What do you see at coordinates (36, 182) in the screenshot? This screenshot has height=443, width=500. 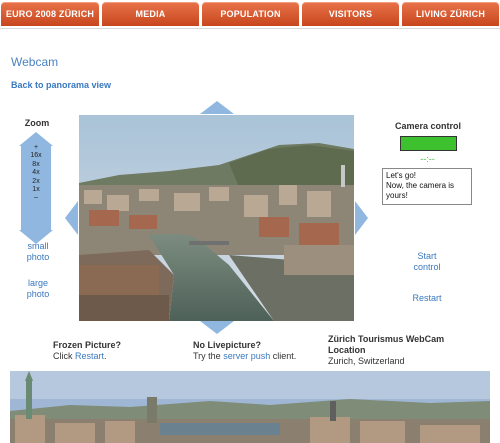 I see `zoom-2x: 2x` at bounding box center [36, 182].